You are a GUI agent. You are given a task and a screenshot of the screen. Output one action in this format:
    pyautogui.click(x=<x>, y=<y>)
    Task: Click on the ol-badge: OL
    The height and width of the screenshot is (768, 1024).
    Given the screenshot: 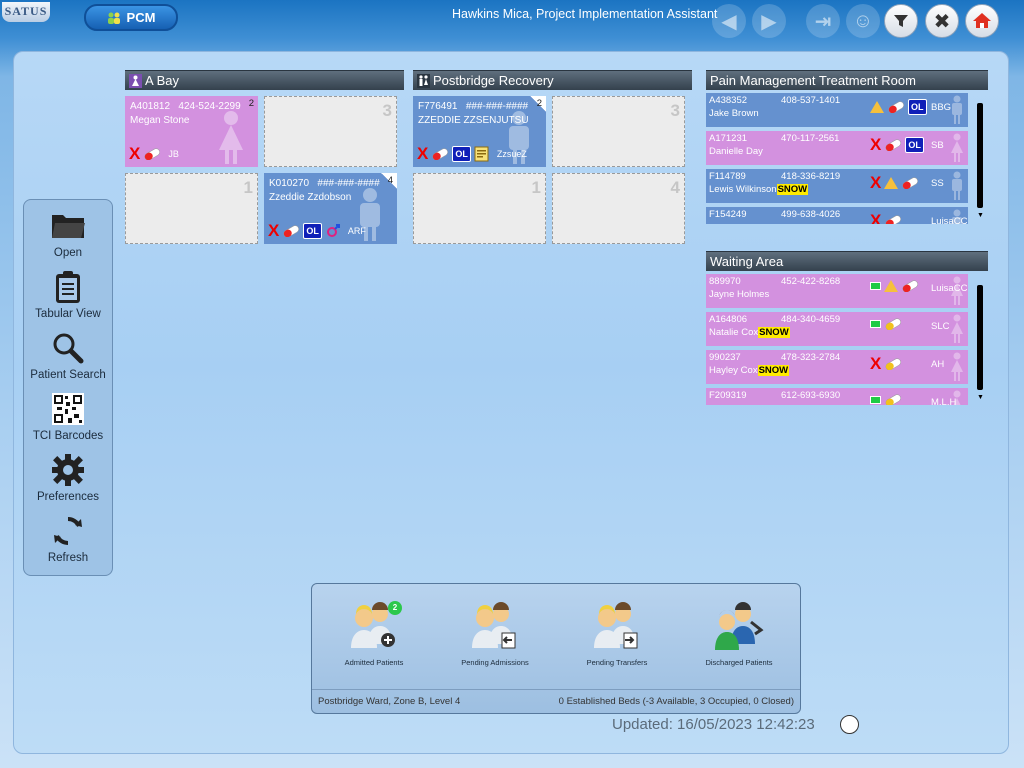 What is the action you would take?
    pyautogui.click(x=312, y=231)
    